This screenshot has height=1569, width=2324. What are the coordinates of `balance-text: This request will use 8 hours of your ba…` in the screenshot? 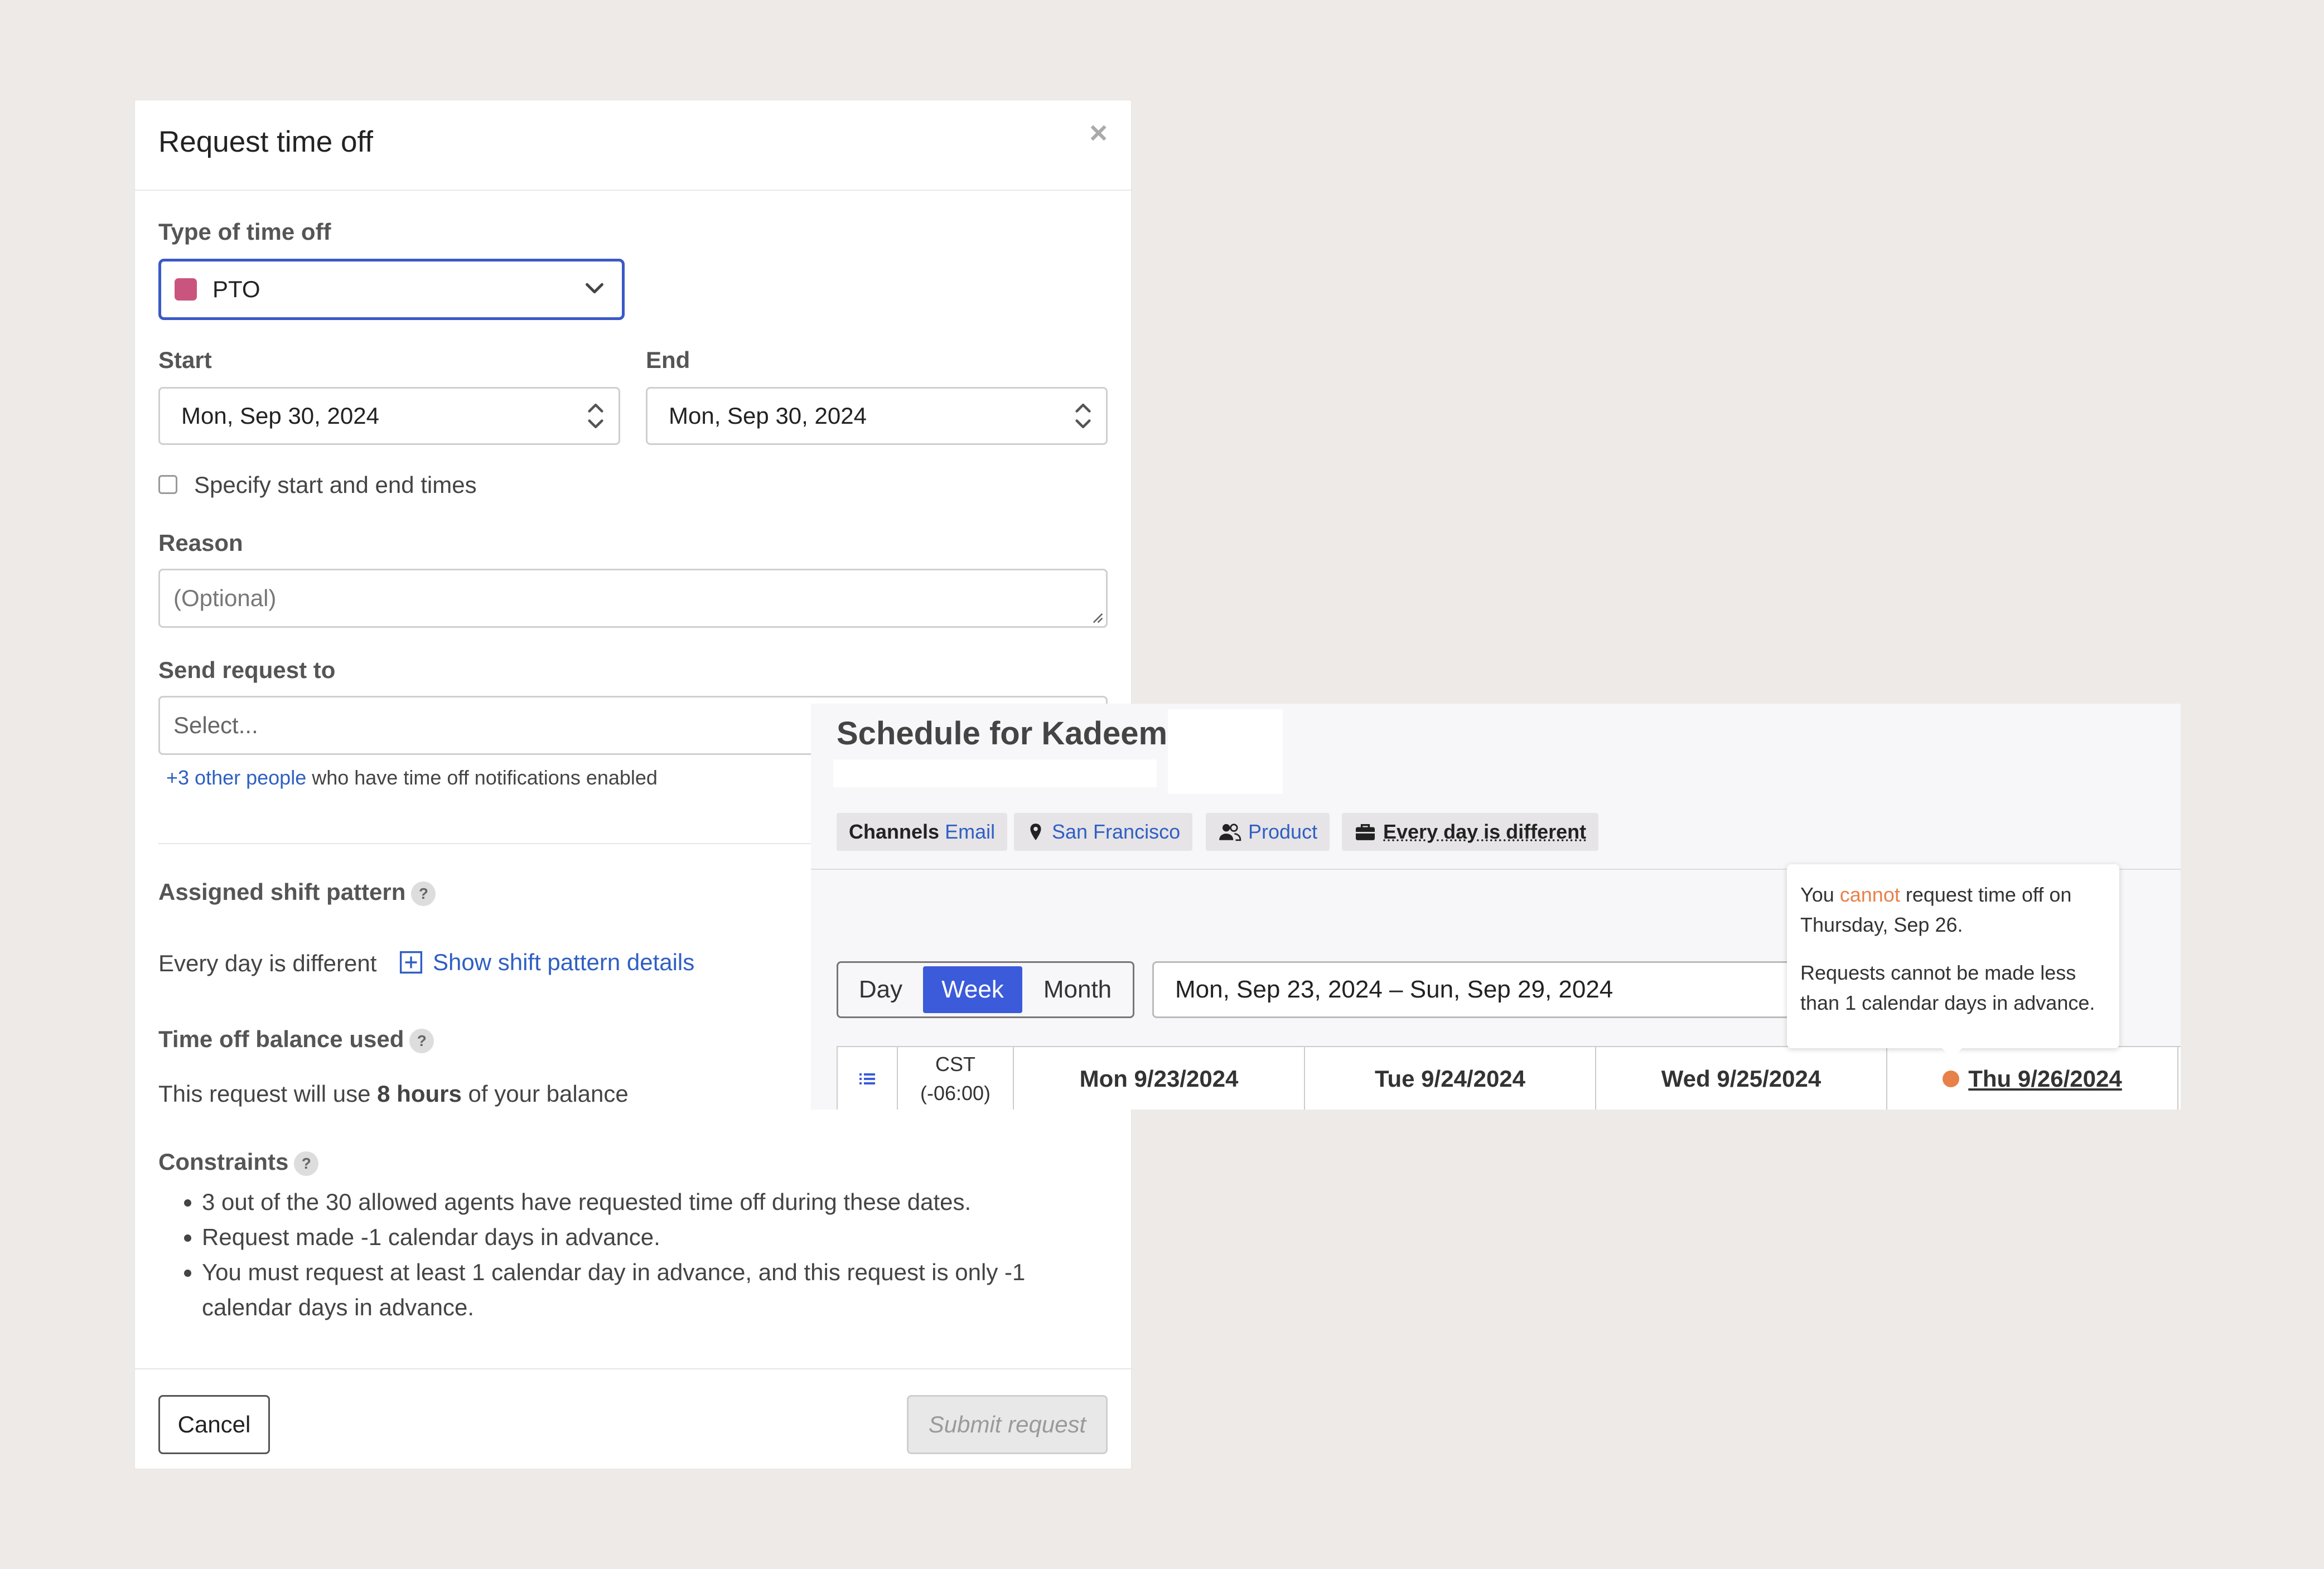 It's located at (393, 1094).